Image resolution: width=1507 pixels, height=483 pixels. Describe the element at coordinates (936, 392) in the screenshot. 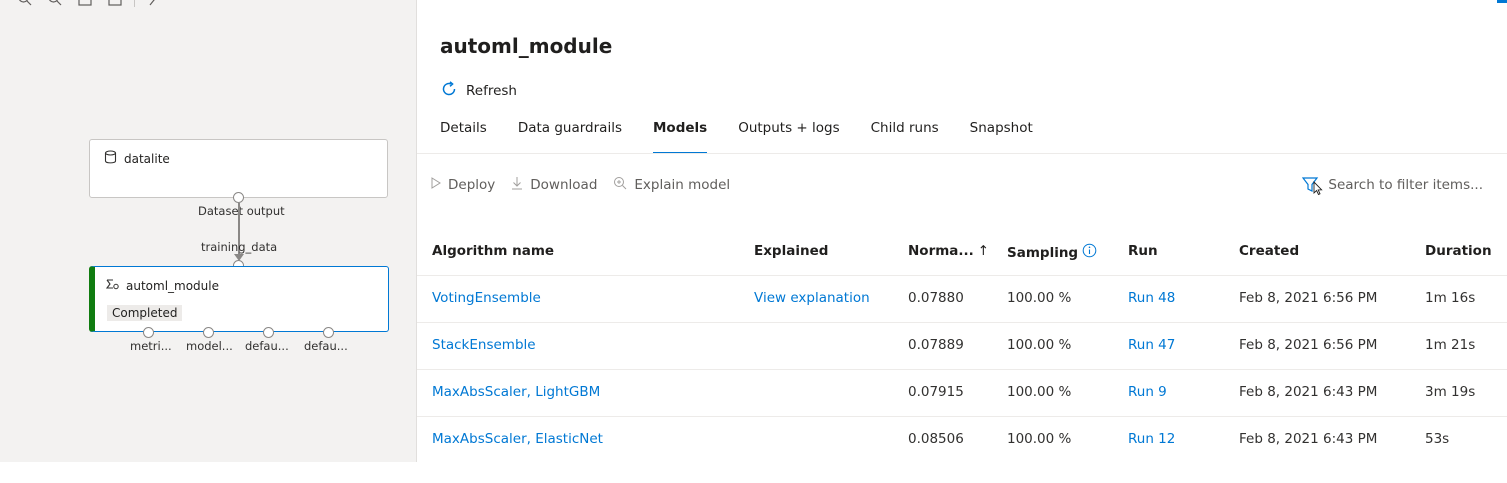

I see `normalized-value: 0.07915` at that location.